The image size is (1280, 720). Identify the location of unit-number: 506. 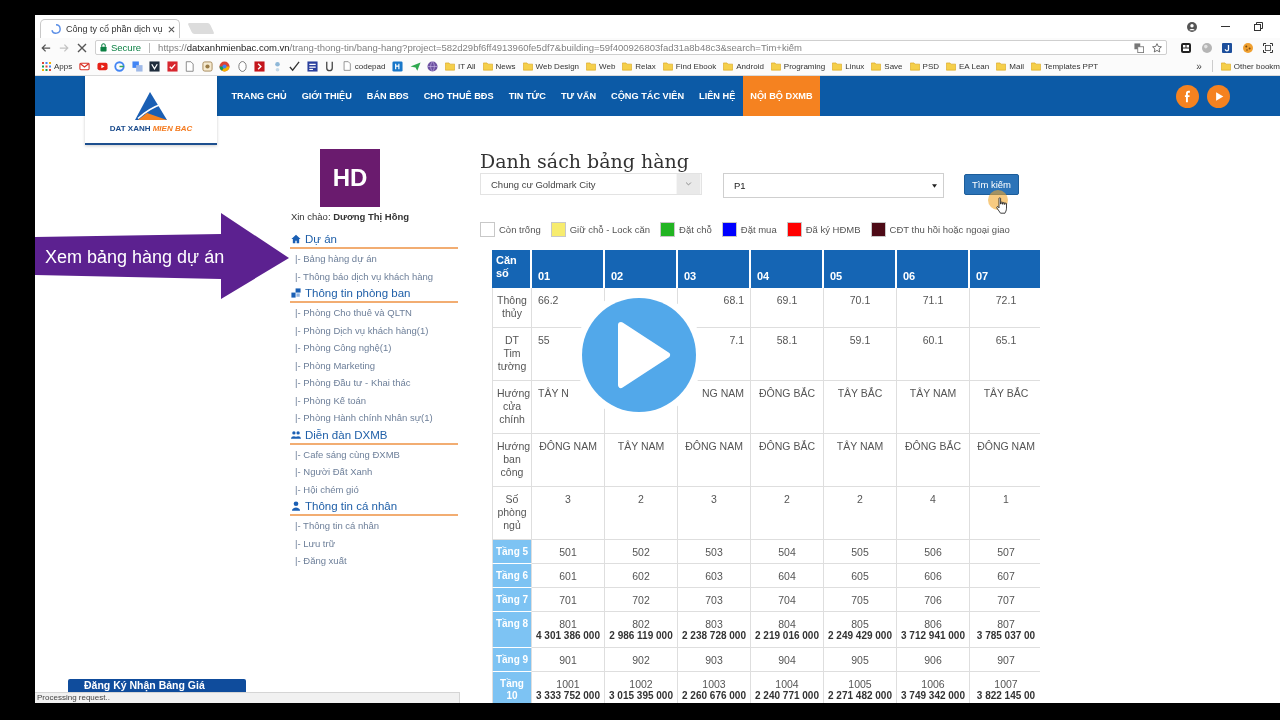
(933, 552).